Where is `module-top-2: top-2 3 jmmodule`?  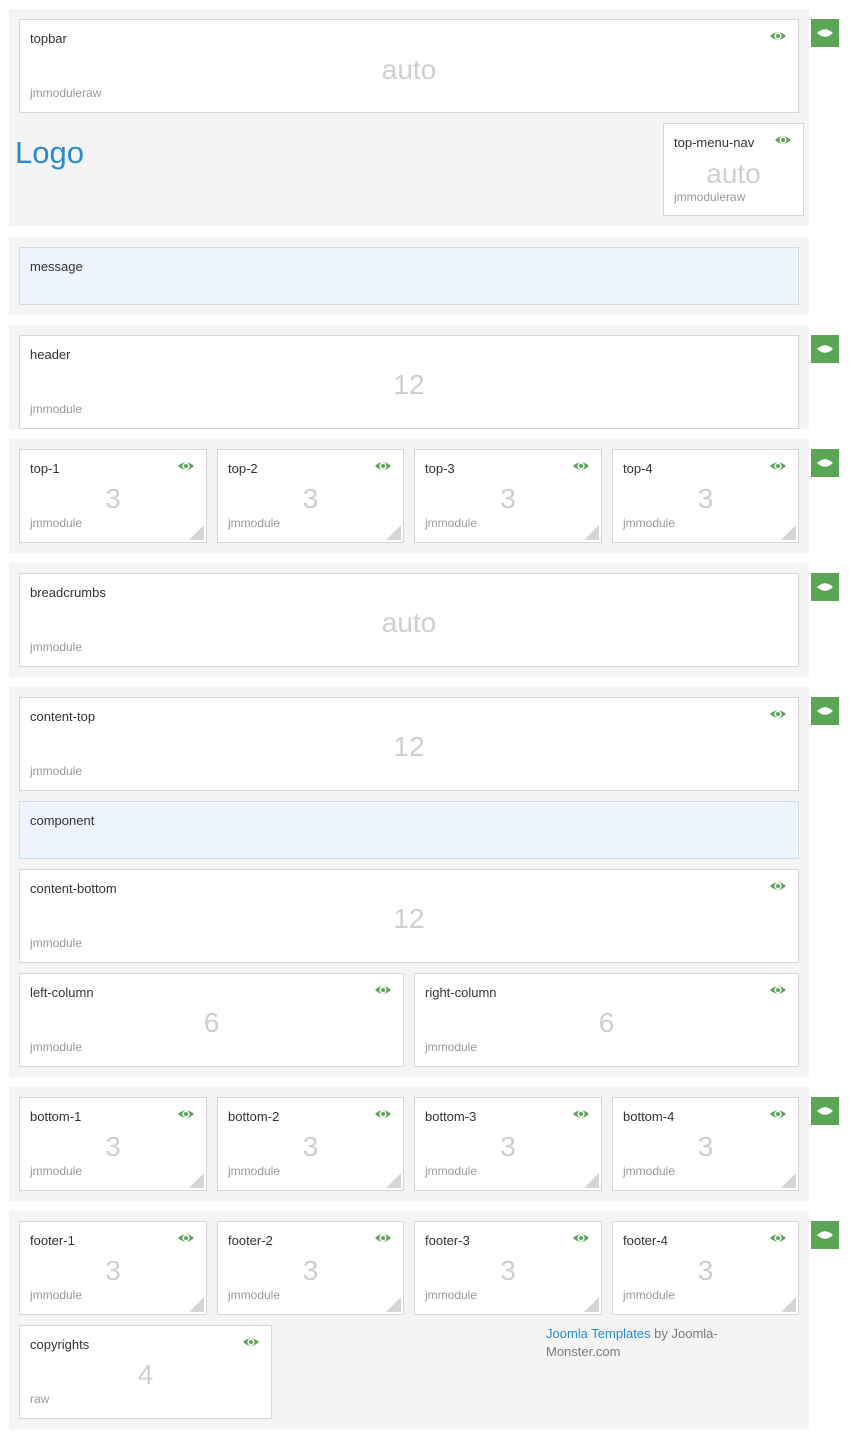
module-top-2: top-2 3 jmmodule is located at coordinates (310, 496).